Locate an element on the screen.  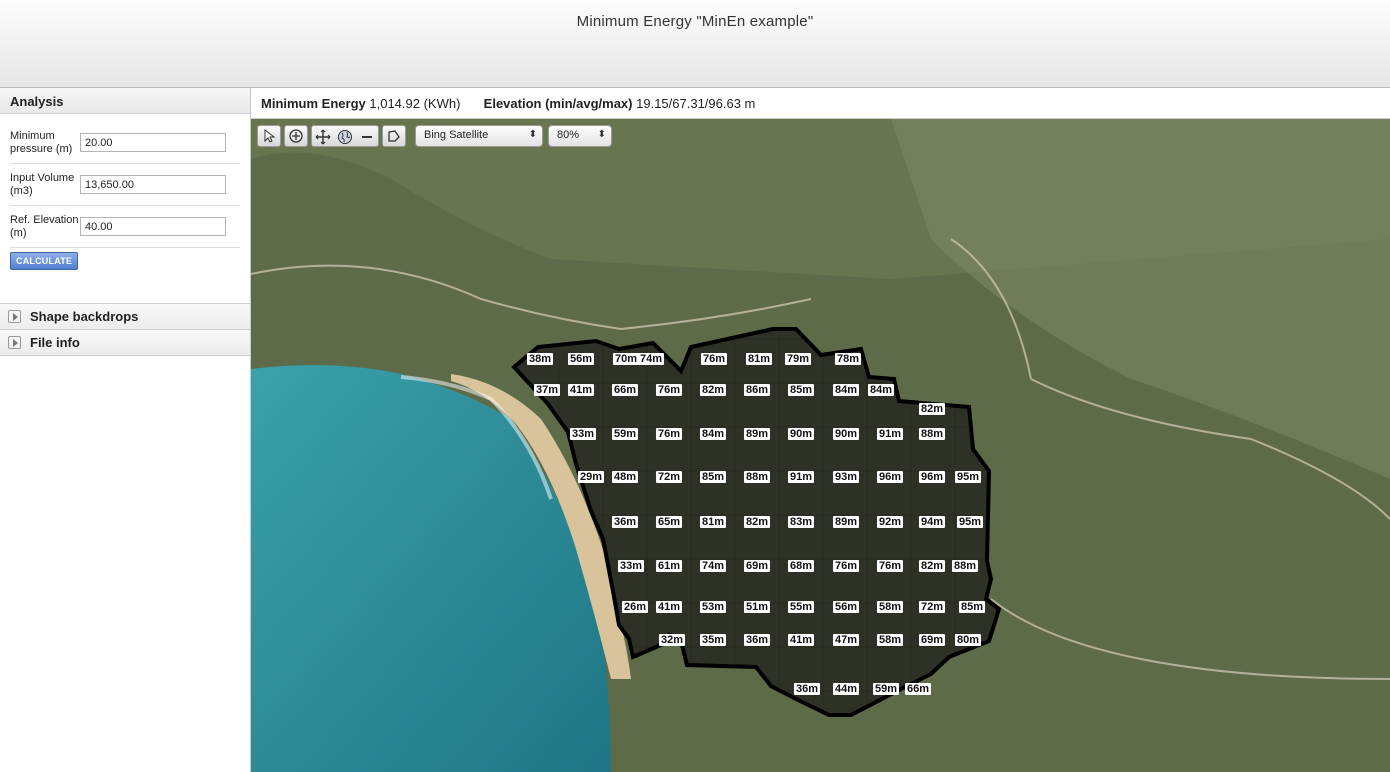
elevation-label: 65m is located at coordinates (669, 522).